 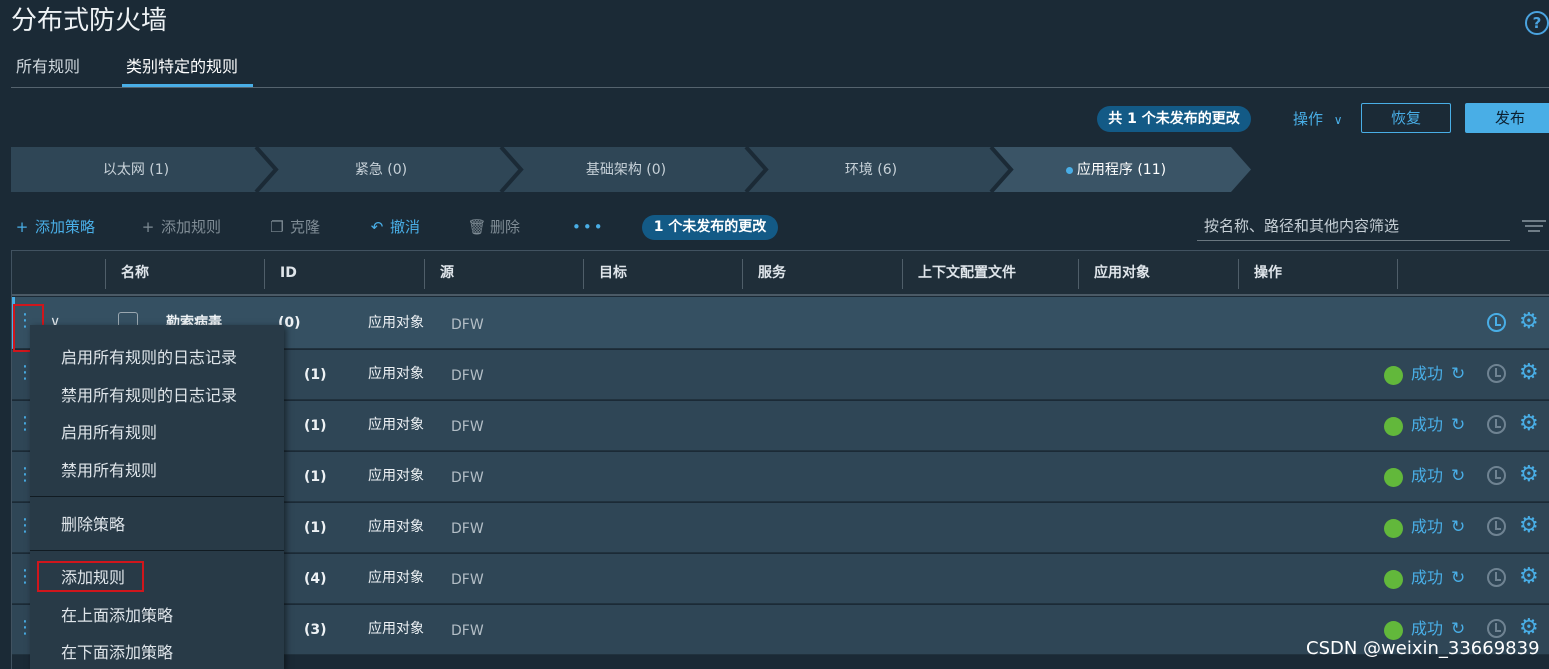 What do you see at coordinates (1353, 226) in the screenshot?
I see `filter-input` at bounding box center [1353, 226].